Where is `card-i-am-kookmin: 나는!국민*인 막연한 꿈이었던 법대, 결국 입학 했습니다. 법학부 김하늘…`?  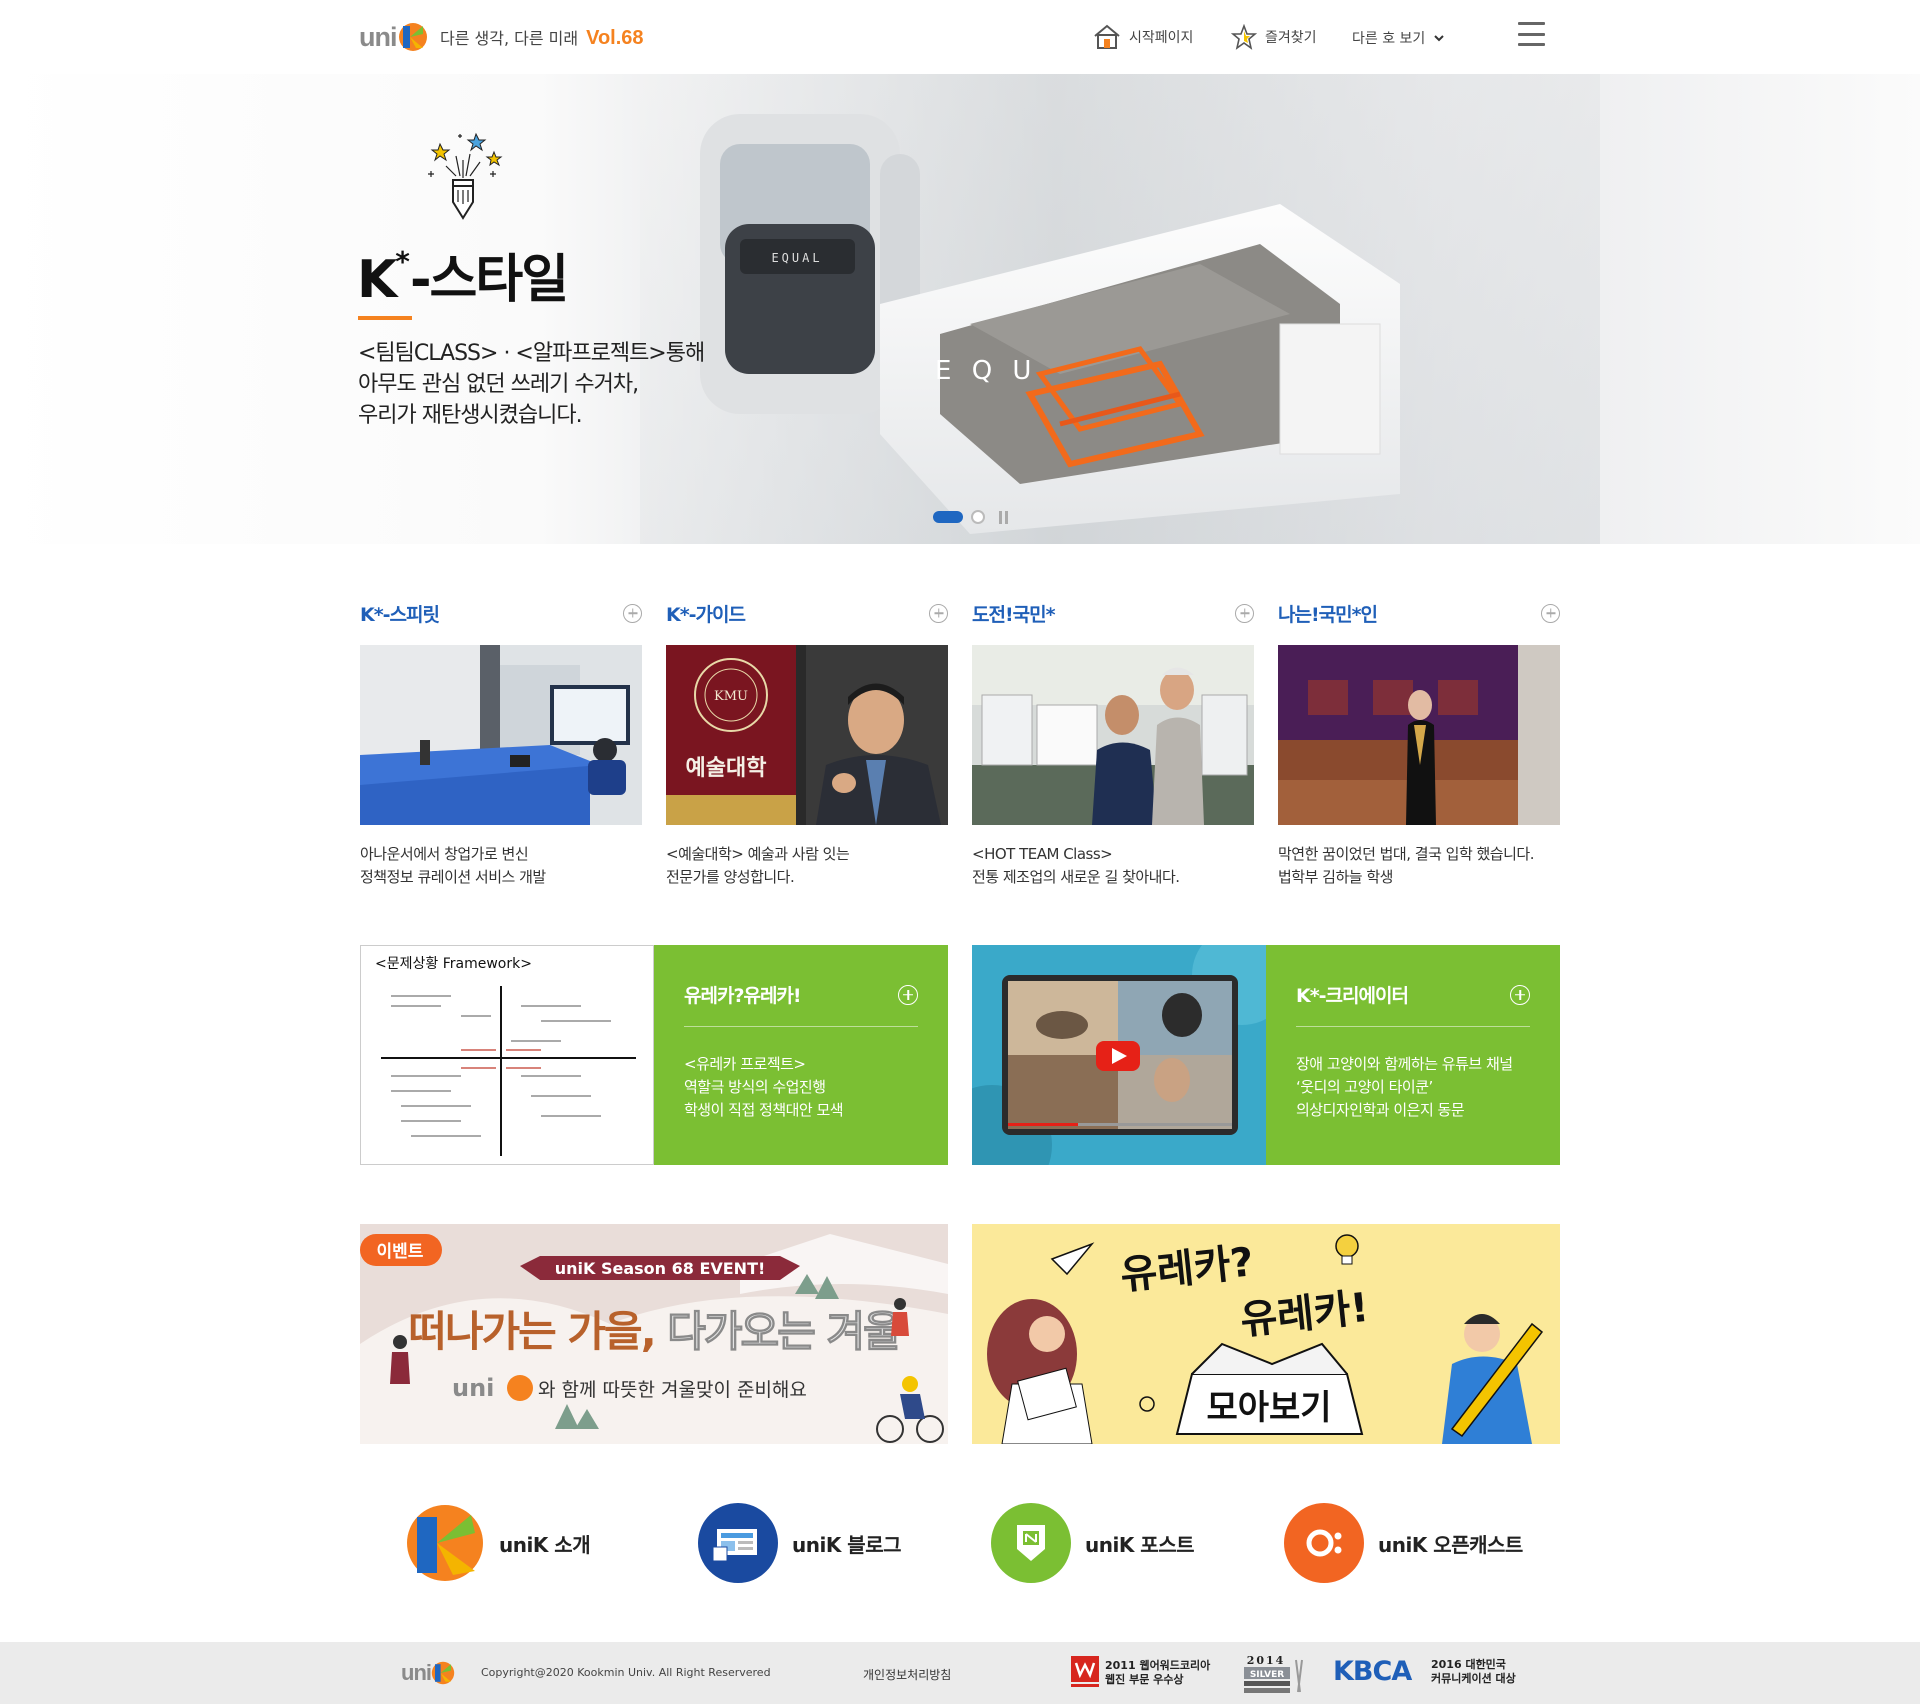
card-i-am-kookmin: 나는!국민*인 막연한 꿈이었던 법대, 결국 입학 했습니다. 법학부 김하늘… is located at coordinates (1419, 743).